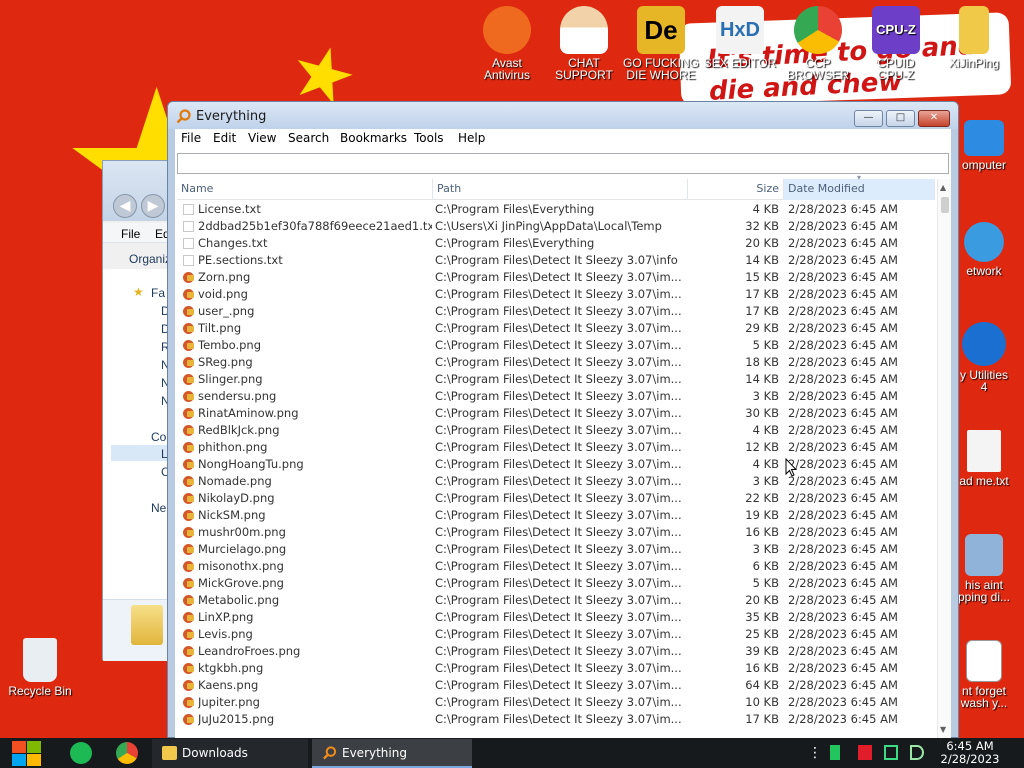 This screenshot has width=1024, height=768. I want to click on taskbar-item-everything: Everything, so click(392, 753).